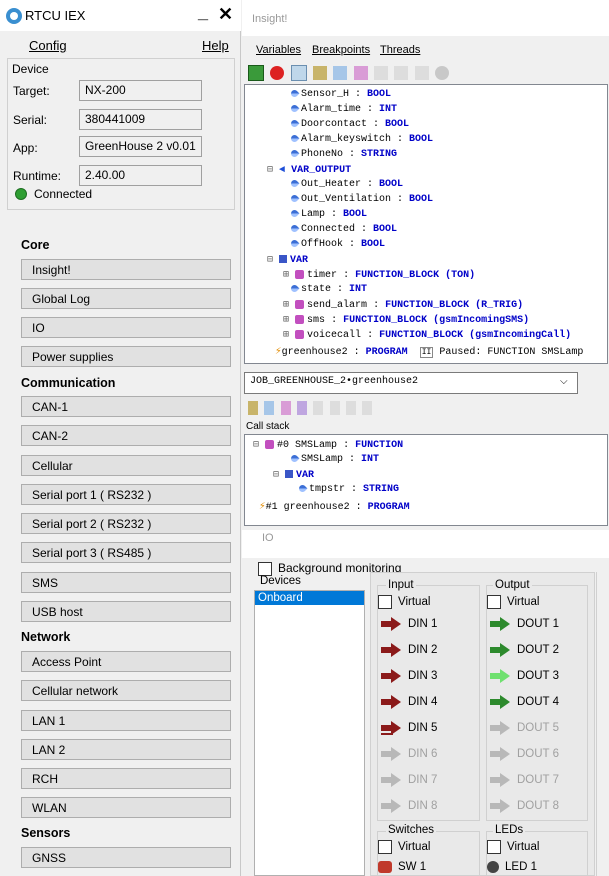  What do you see at coordinates (346, 184) in the screenshot?
I see `tree-node: Out_Heater : BOOL` at bounding box center [346, 184].